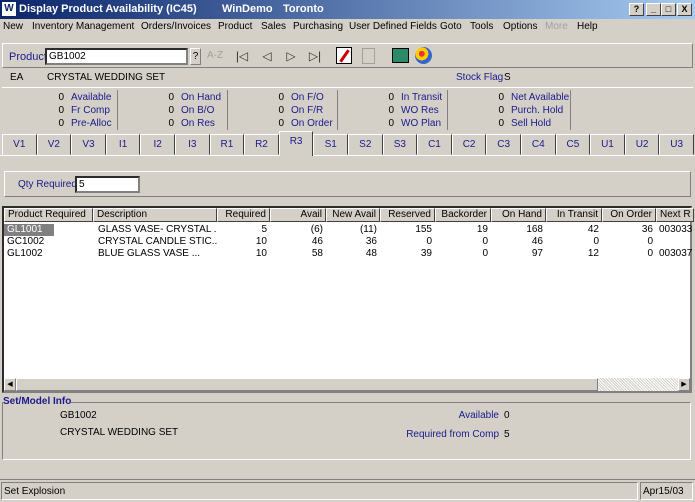  Describe the element at coordinates (88, 144) in the screenshot. I see `tab-v3: V3` at that location.